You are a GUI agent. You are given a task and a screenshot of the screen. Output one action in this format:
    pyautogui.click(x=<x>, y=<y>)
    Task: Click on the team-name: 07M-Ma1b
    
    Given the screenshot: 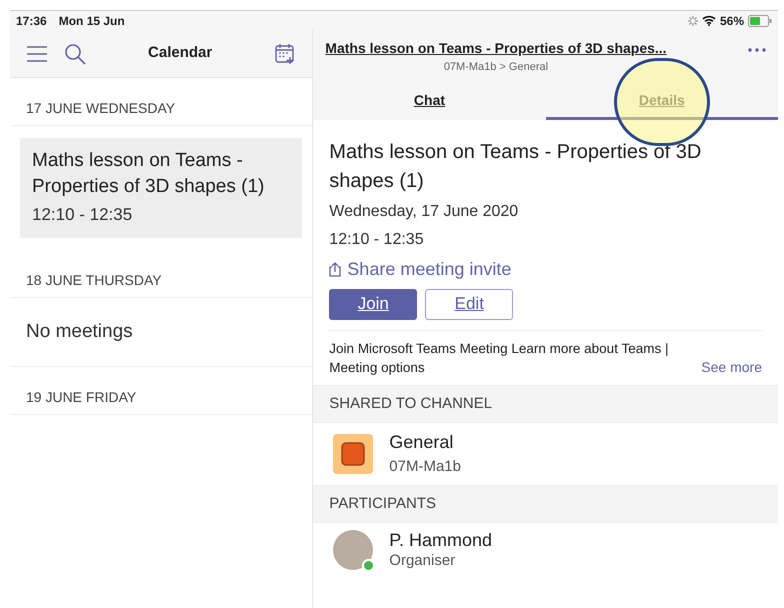 What is the action you would take?
    pyautogui.click(x=425, y=467)
    